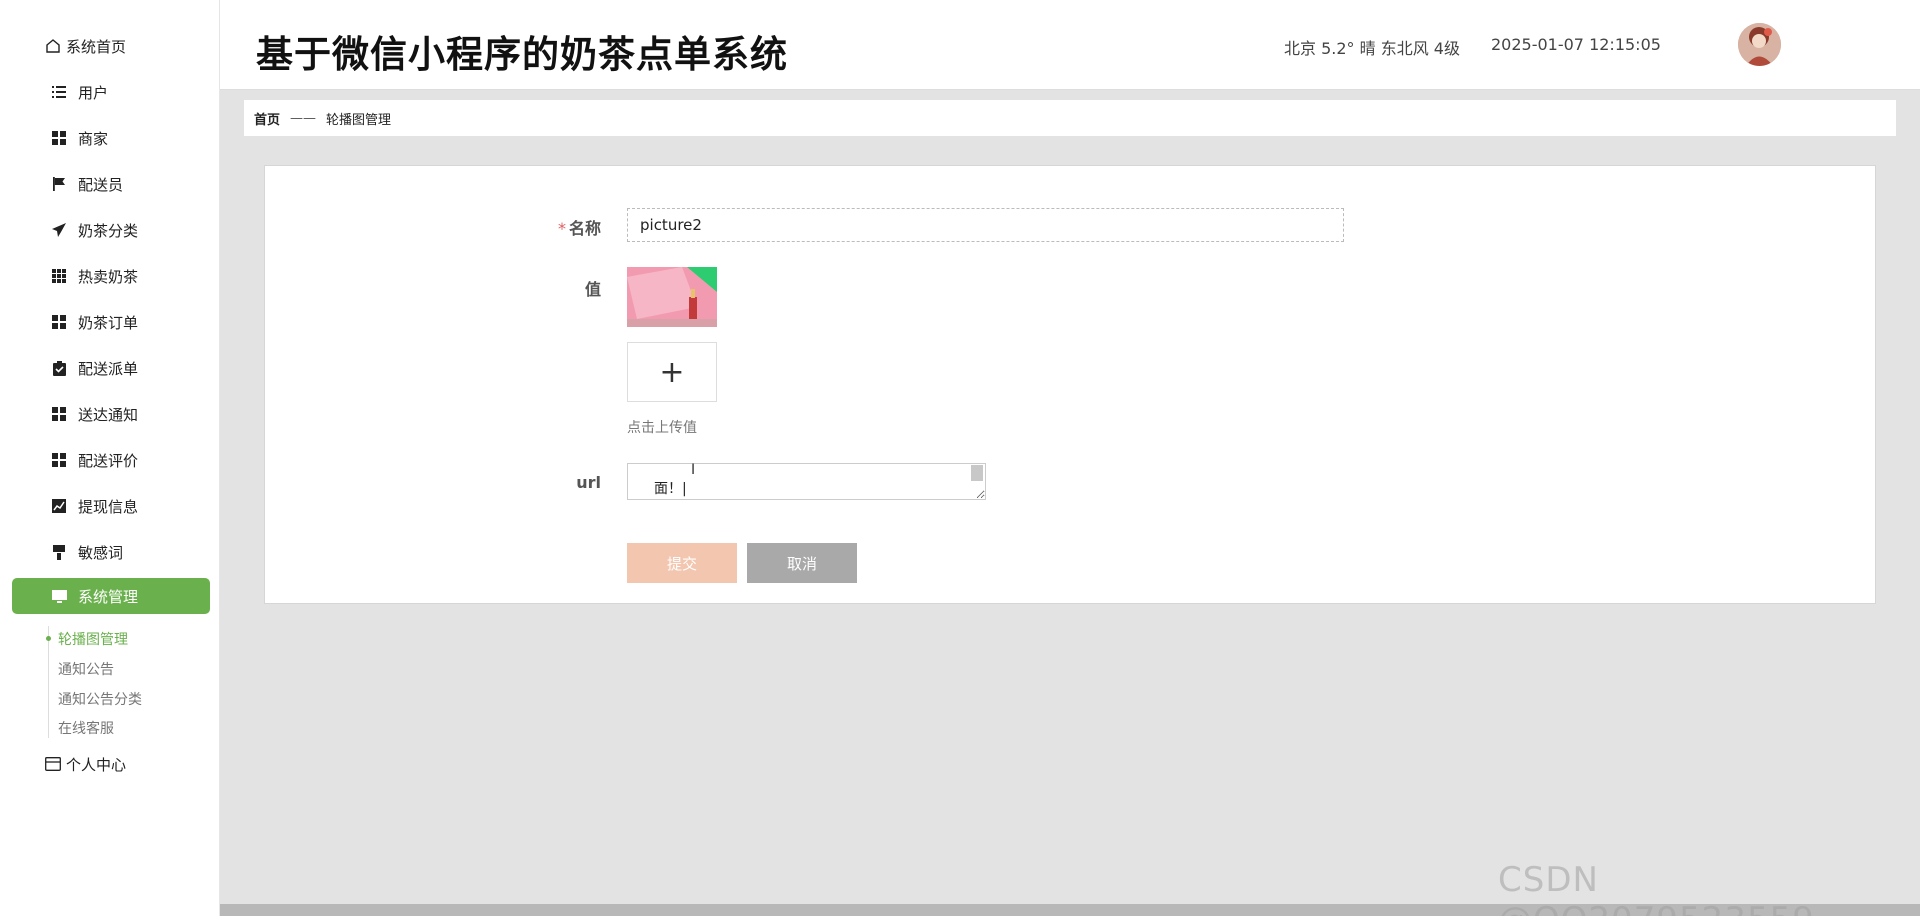 The height and width of the screenshot is (916, 1920). I want to click on sidebar-item-sensitive-words: 敏感词, so click(111, 552).